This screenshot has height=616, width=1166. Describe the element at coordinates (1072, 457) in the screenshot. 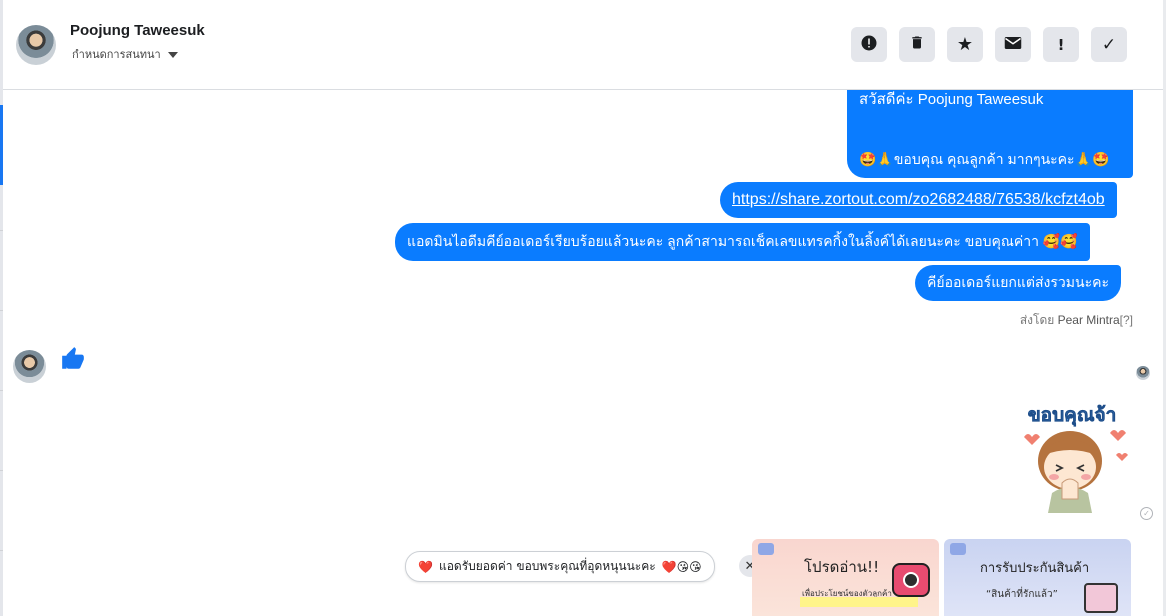

I see `thank-you-sticker: ขอบคุณจ้า` at that location.